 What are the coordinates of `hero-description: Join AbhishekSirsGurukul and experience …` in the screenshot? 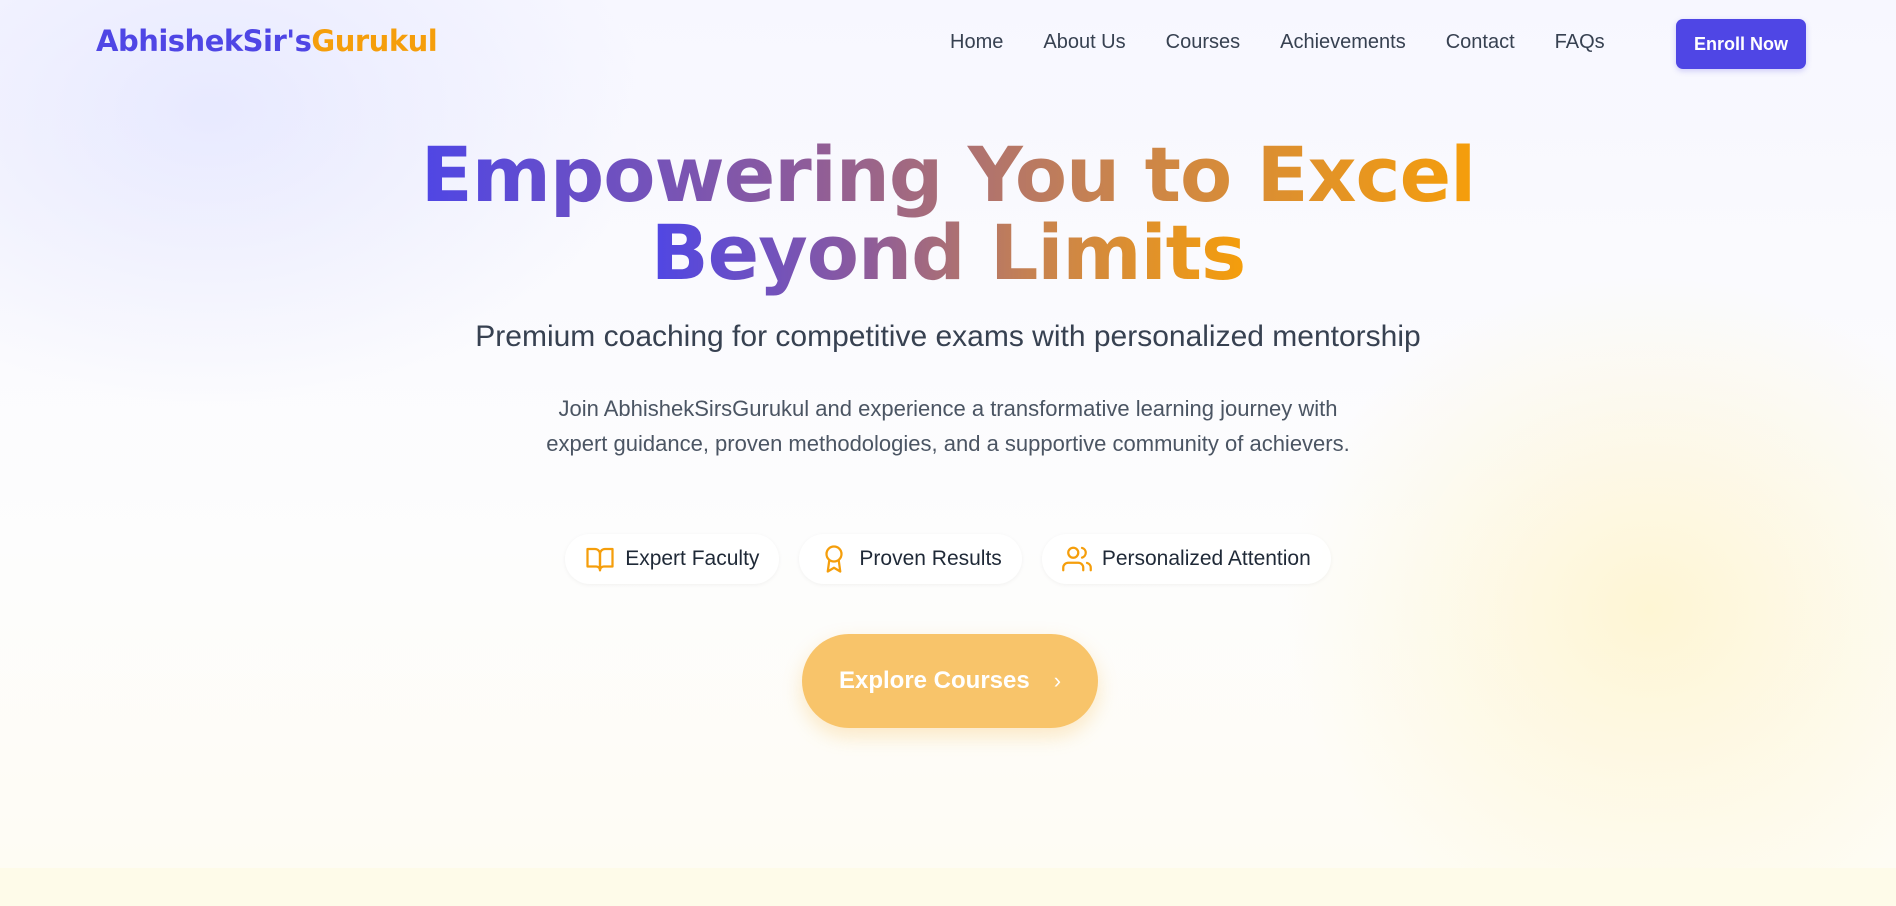 It's located at (948, 426).